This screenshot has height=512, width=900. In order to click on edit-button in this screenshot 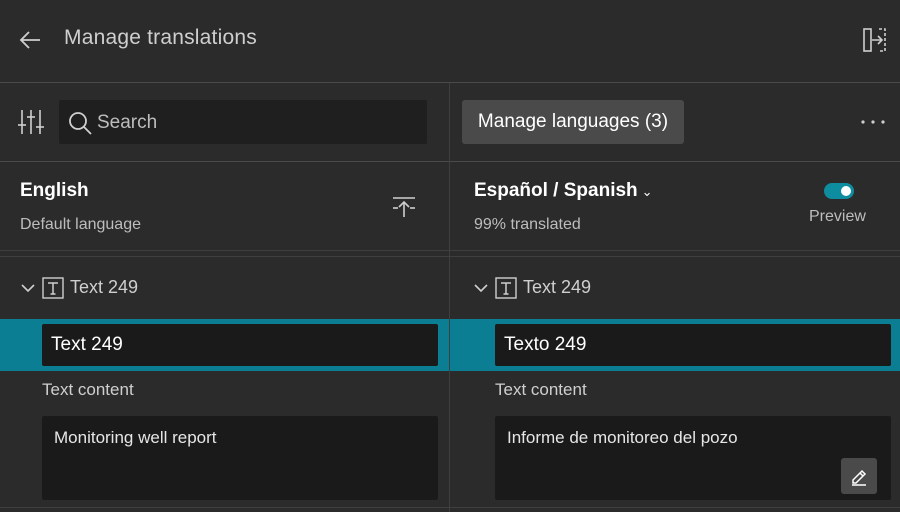, I will do `click(859, 476)`.